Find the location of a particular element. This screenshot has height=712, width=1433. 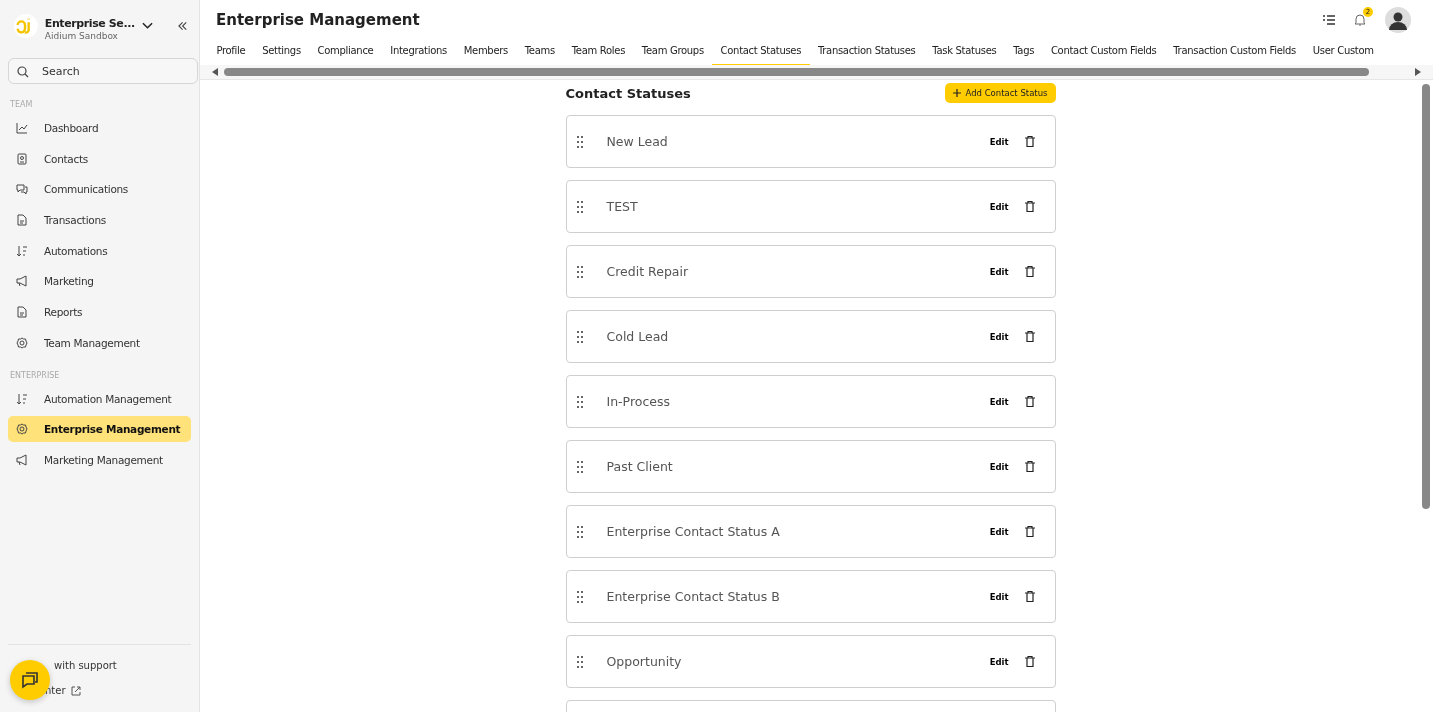

tab: Compliance is located at coordinates (345, 52).